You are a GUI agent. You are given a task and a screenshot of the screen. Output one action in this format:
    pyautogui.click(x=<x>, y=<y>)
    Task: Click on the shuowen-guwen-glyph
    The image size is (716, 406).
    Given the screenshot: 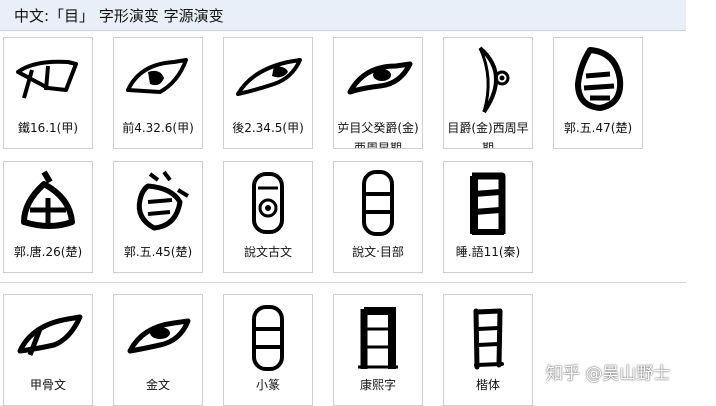 What is the action you would take?
    pyautogui.click(x=268, y=203)
    